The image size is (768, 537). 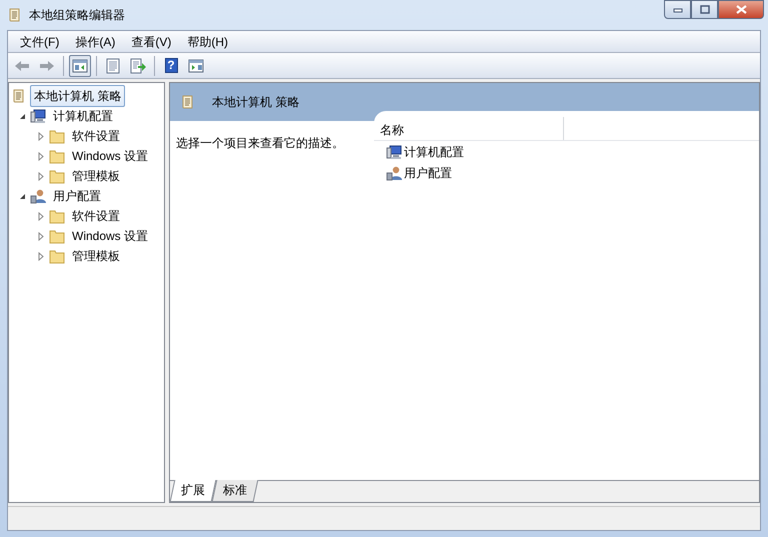 I want to click on close-icon, so click(x=741, y=9).